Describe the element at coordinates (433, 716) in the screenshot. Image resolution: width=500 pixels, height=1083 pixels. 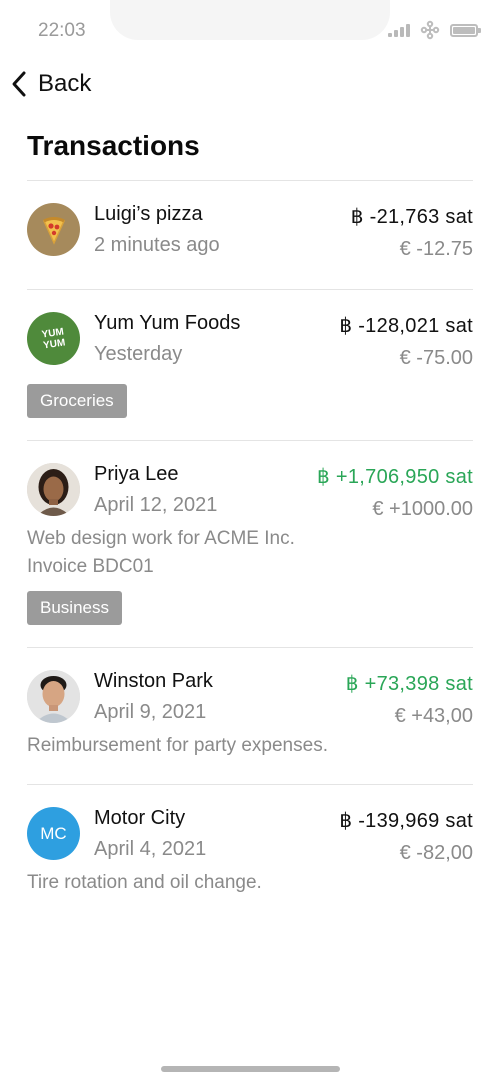
I see `transaction-fiat: € +43,00` at that location.